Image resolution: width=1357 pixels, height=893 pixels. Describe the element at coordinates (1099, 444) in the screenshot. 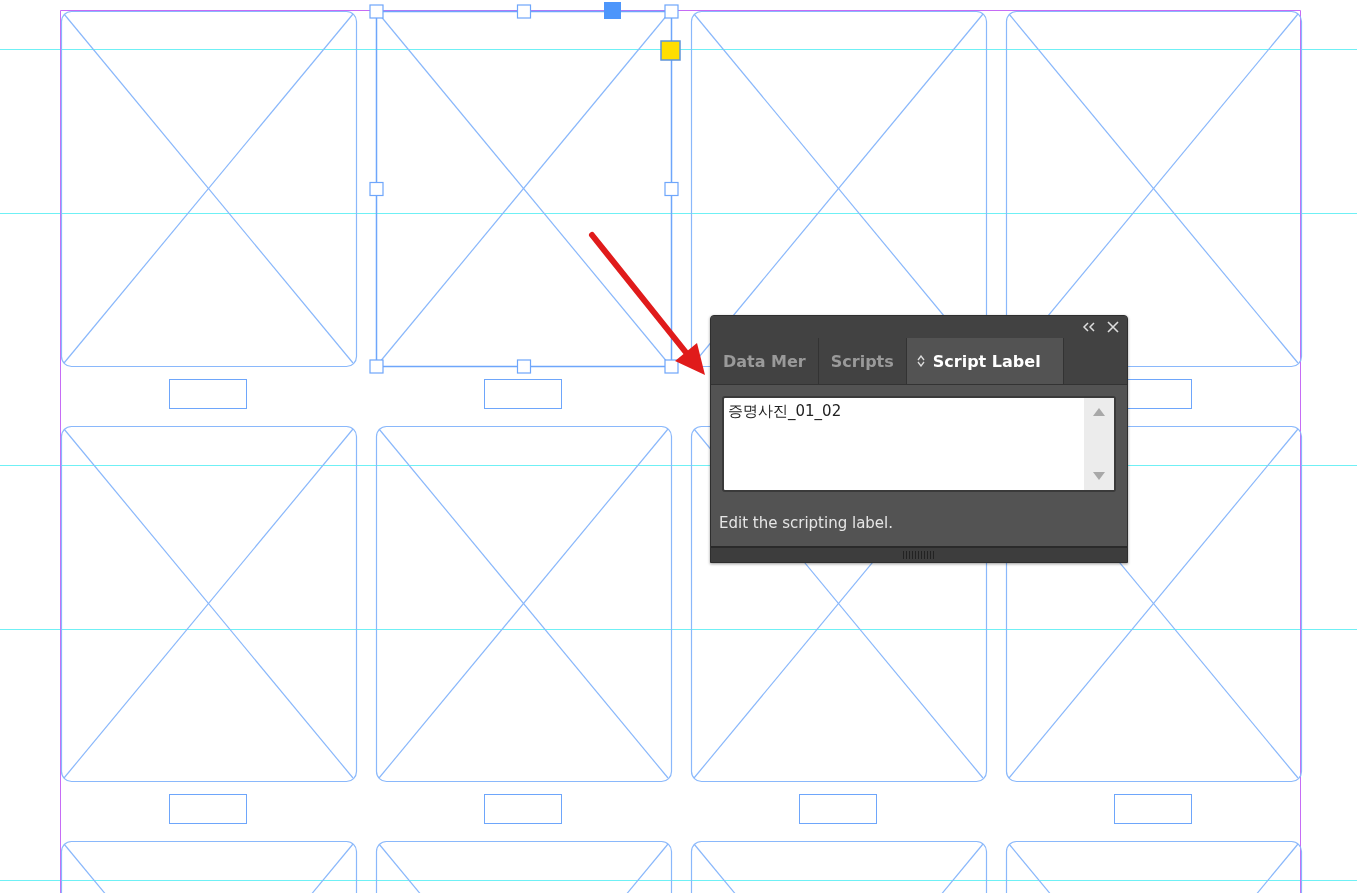

I see `scrollbar` at that location.